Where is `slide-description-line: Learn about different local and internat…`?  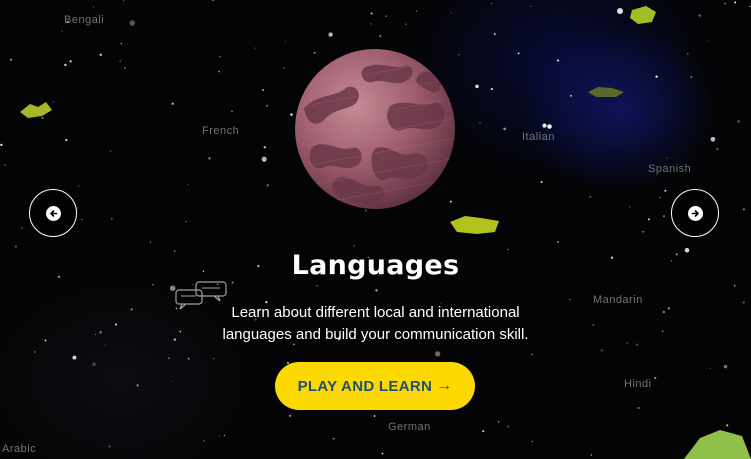 slide-description-line: Learn about different local and internat… is located at coordinates (375, 312).